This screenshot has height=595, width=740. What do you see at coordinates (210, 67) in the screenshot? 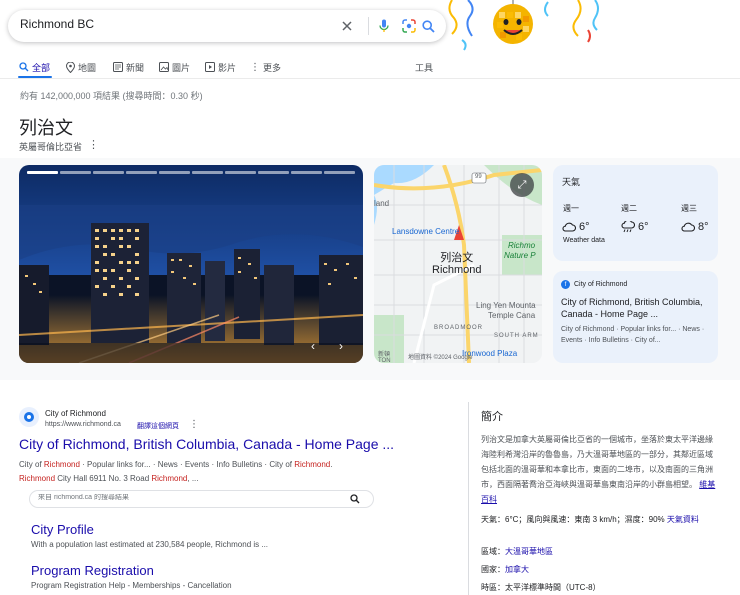
I see `video-icon` at bounding box center [210, 67].